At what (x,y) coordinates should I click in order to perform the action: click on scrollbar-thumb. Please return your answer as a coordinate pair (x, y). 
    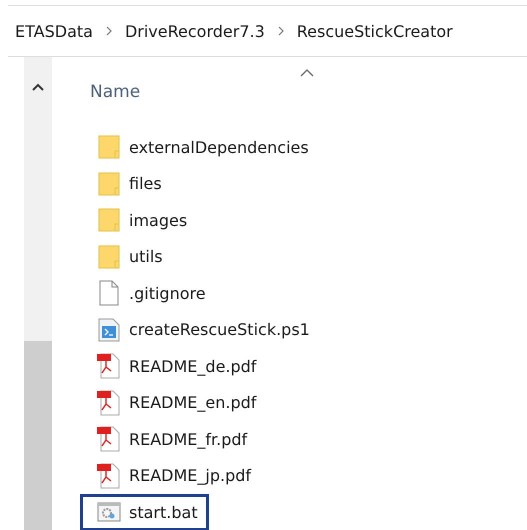
    Looking at the image, I should click on (38, 435).